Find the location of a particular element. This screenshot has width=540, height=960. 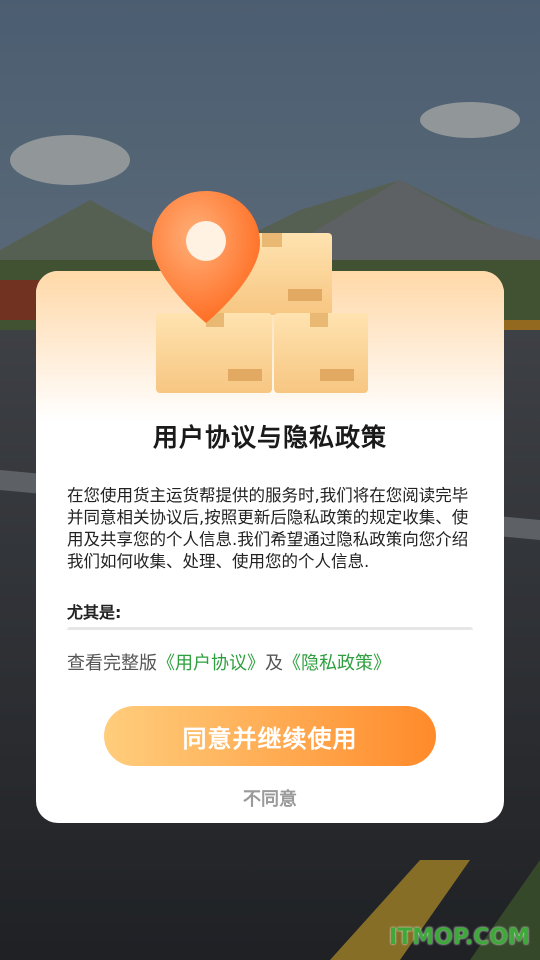

user-agreement-link: 《用户协议》 is located at coordinates (211, 663).